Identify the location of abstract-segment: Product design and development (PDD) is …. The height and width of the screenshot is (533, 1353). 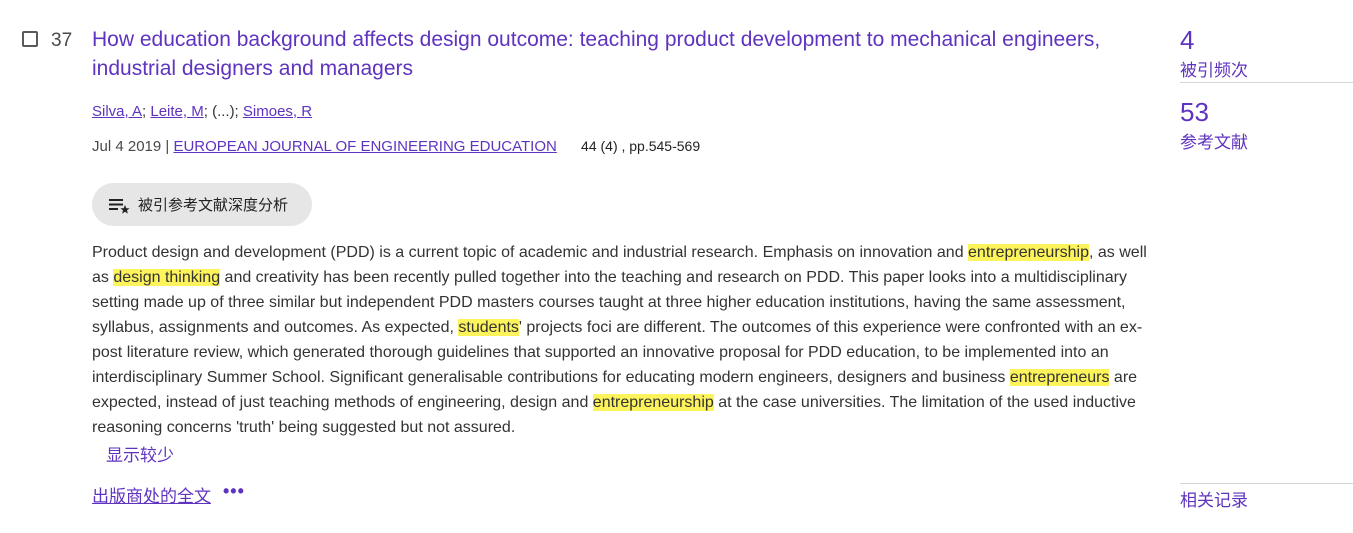
(530, 252).